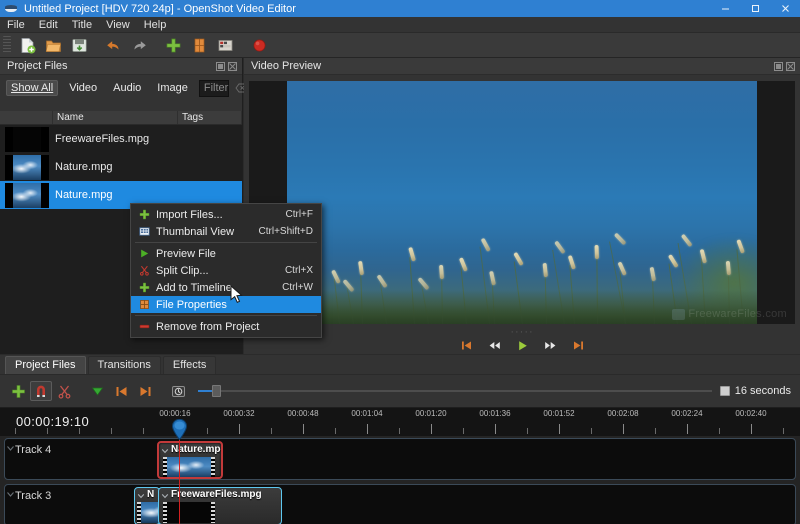 This screenshot has width=800, height=524. Describe the element at coordinates (225, 45) in the screenshot. I see `fullscreen-icon` at that location.